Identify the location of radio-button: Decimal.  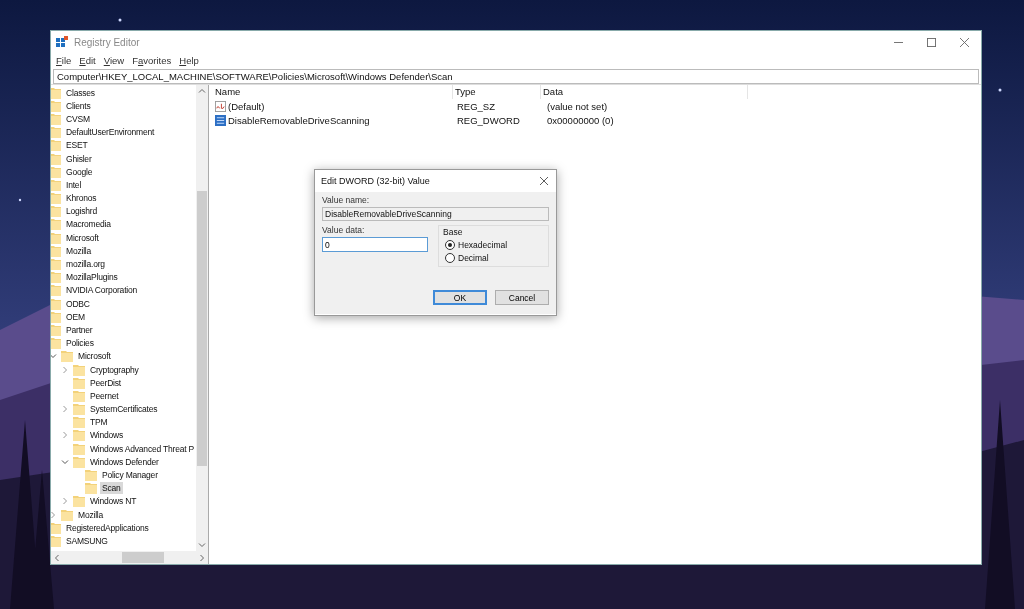
(493, 258).